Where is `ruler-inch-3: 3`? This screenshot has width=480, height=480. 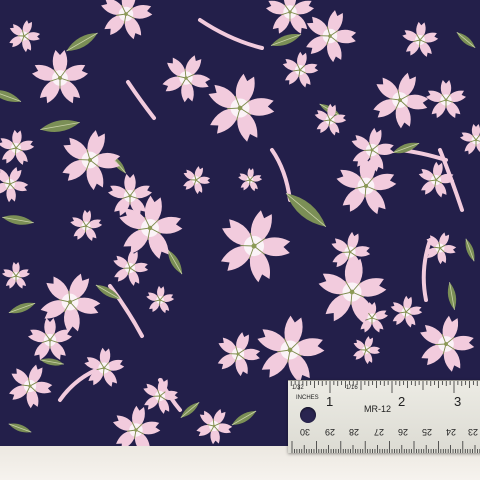
ruler-inch-3: 3 is located at coordinates (458, 401).